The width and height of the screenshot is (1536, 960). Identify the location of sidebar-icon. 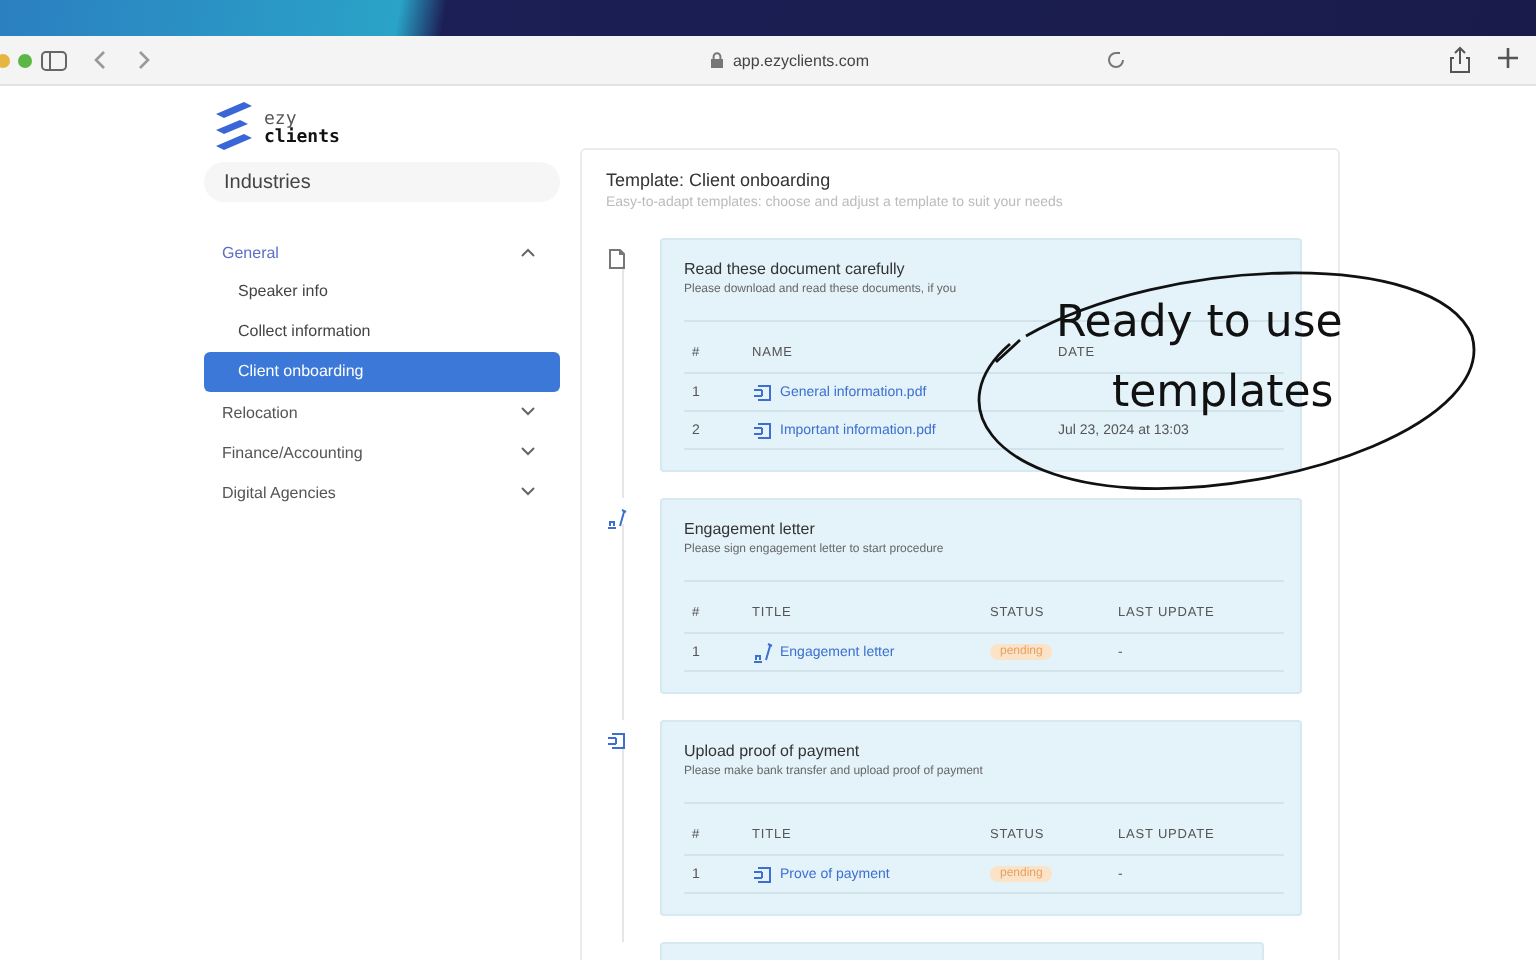
(54, 60).